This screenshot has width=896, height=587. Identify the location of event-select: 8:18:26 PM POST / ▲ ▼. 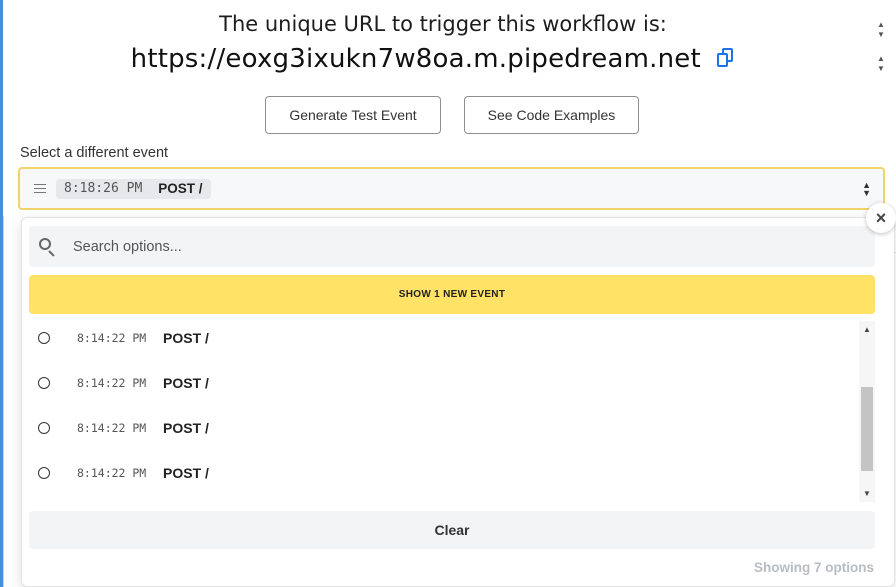
(451, 188).